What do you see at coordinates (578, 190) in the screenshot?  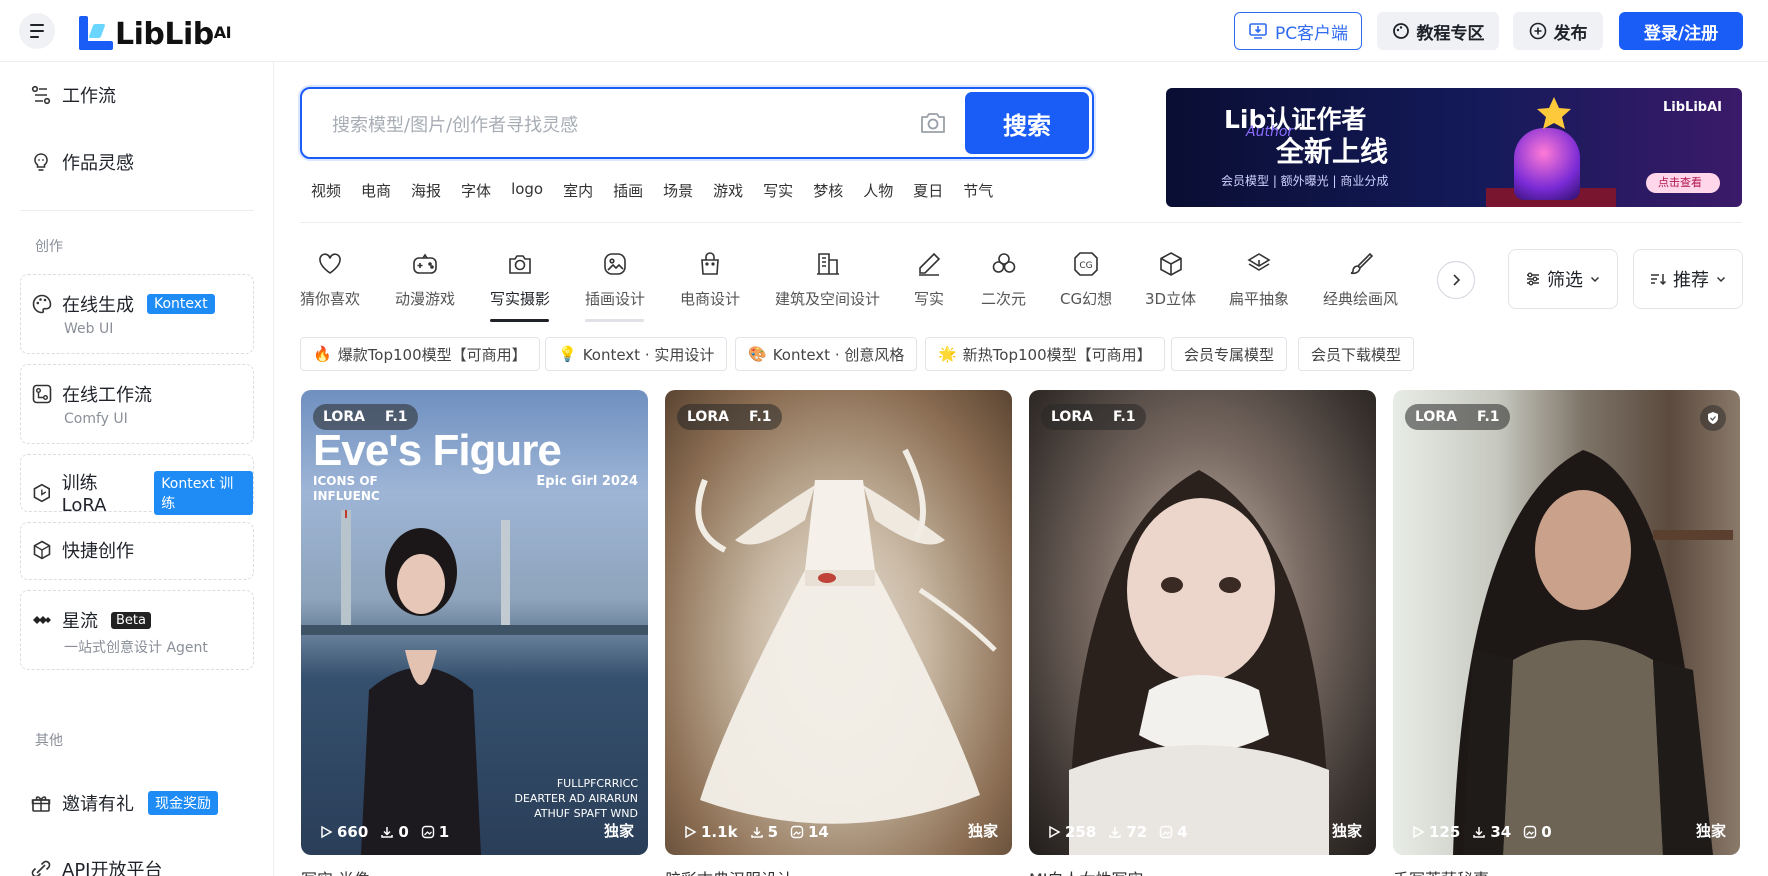 I see `hot-tag: 室内` at bounding box center [578, 190].